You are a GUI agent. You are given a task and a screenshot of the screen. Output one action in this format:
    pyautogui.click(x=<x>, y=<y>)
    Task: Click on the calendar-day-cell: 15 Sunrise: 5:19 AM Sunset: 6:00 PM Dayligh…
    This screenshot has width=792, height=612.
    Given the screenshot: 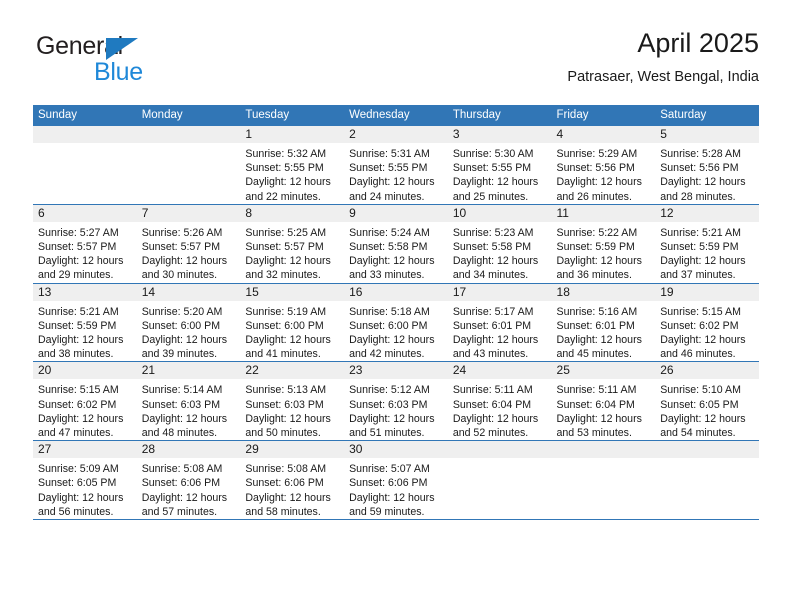 What is the action you would take?
    pyautogui.click(x=292, y=323)
    